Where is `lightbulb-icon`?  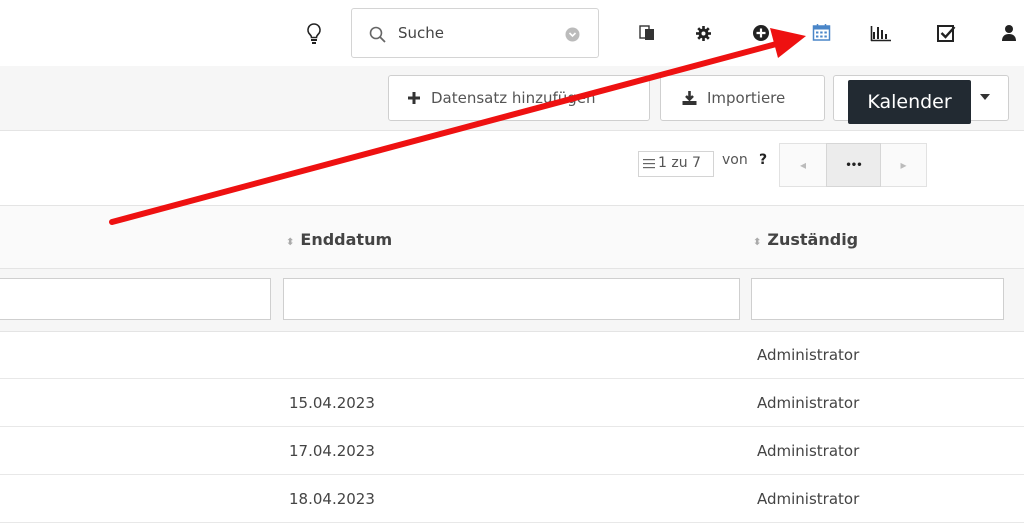 lightbulb-icon is located at coordinates (314, 34).